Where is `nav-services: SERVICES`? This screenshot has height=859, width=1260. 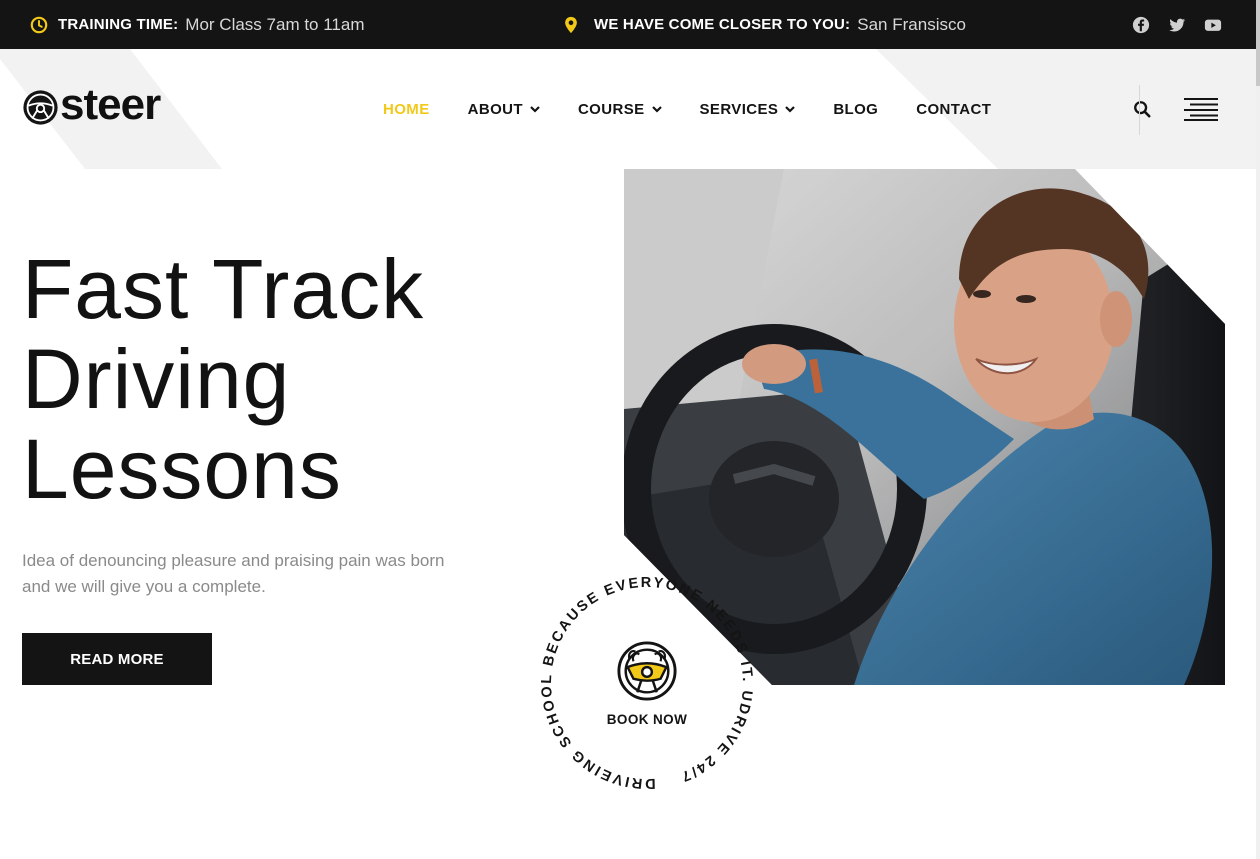 nav-services: SERVICES is located at coordinates (748, 109).